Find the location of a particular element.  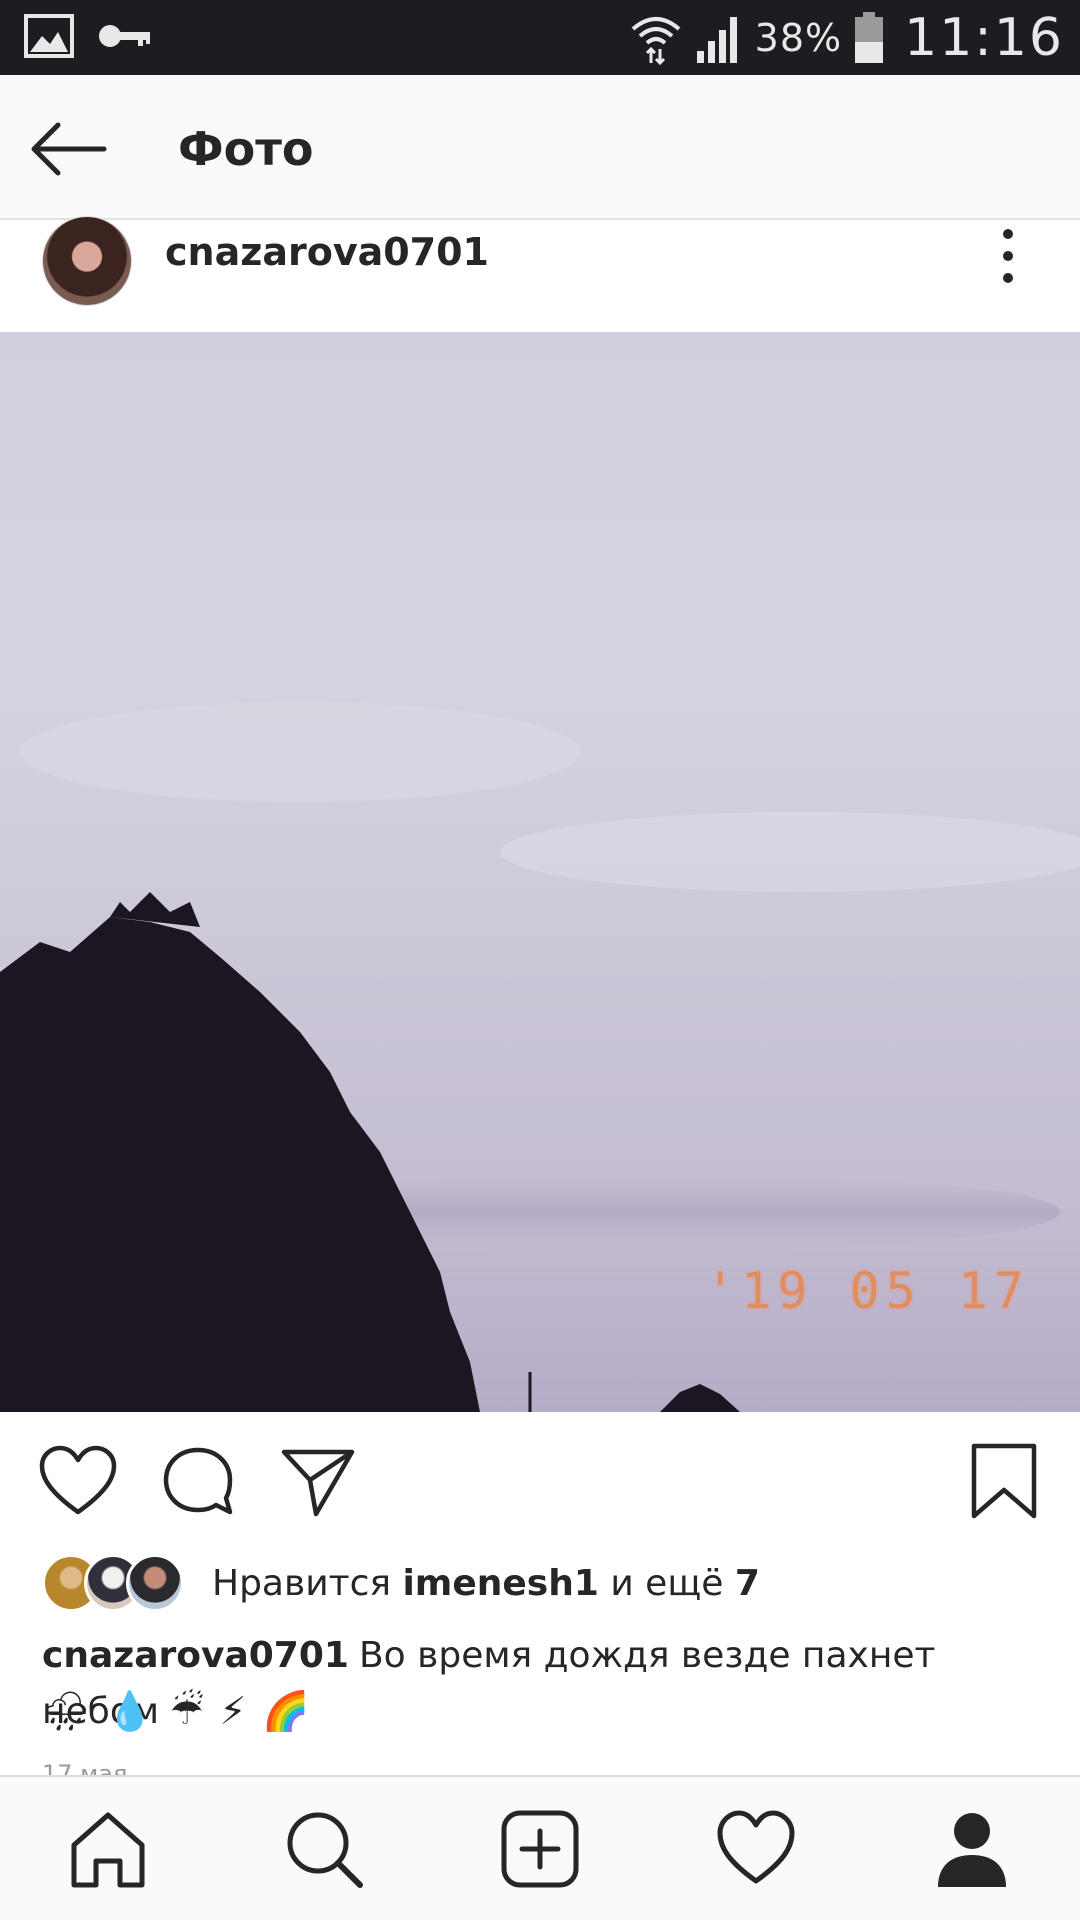

signal-icon is located at coordinates (716, 39).